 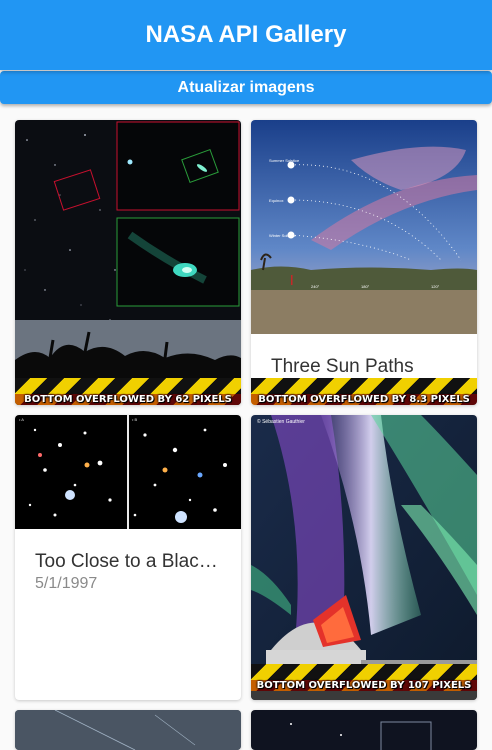 I want to click on card-date: 5/1/1997, so click(x=66, y=583).